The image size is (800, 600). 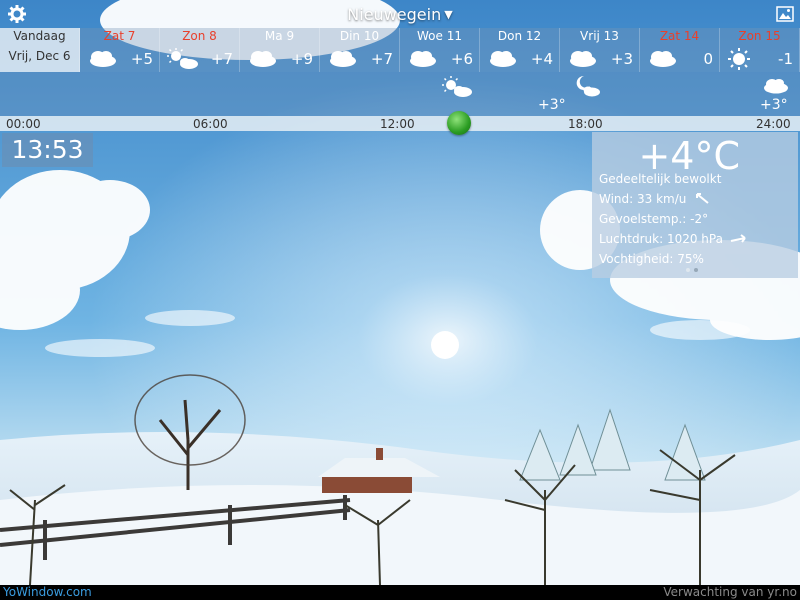 I want to click on day-zat-14: Zat 14 0, so click(x=680, y=50).